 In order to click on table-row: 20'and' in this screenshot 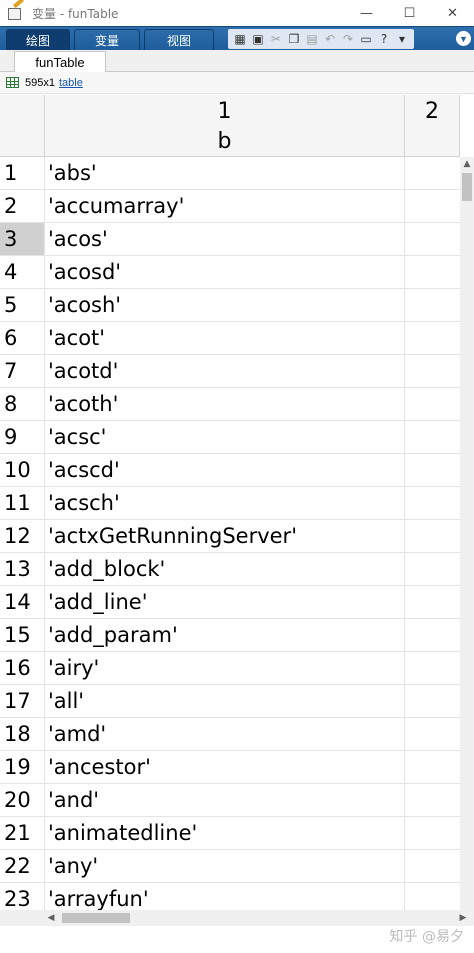, I will do `click(230, 800)`.